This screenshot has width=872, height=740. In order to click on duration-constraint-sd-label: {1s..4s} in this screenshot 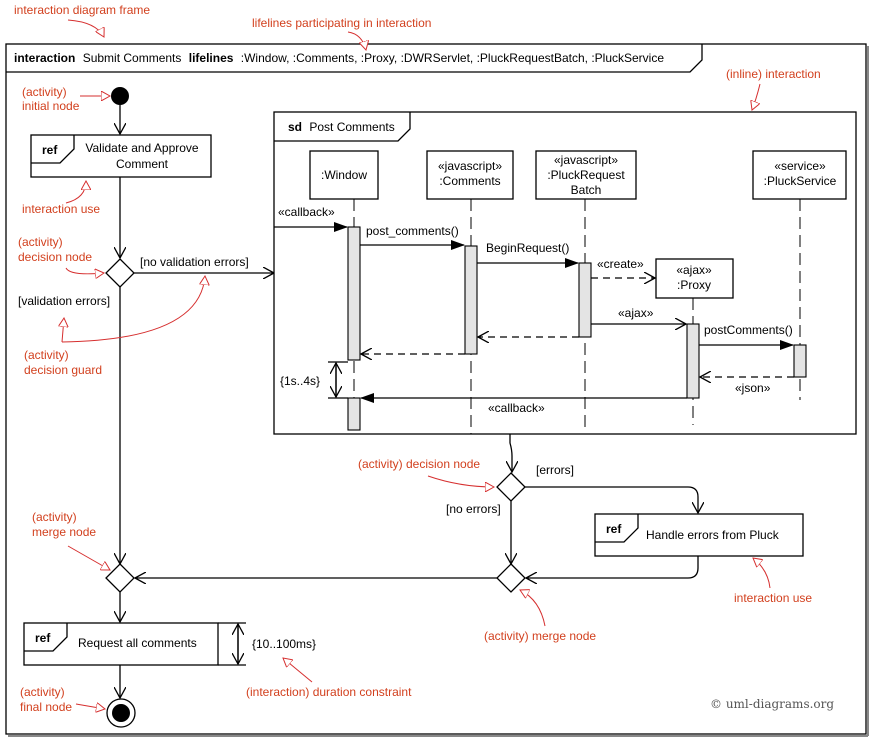, I will do `click(300, 381)`.